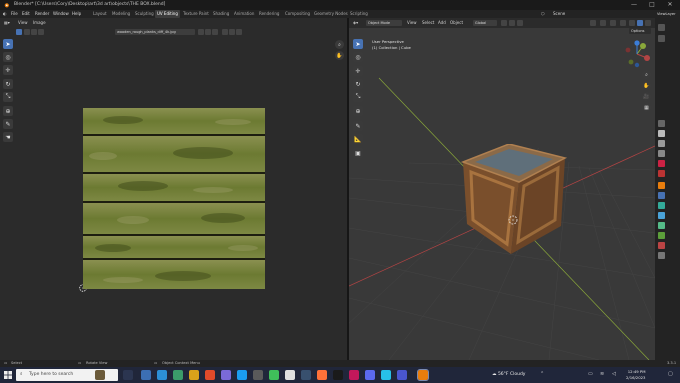  I want to click on view-layer-name: ViewLayer, so click(666, 14).